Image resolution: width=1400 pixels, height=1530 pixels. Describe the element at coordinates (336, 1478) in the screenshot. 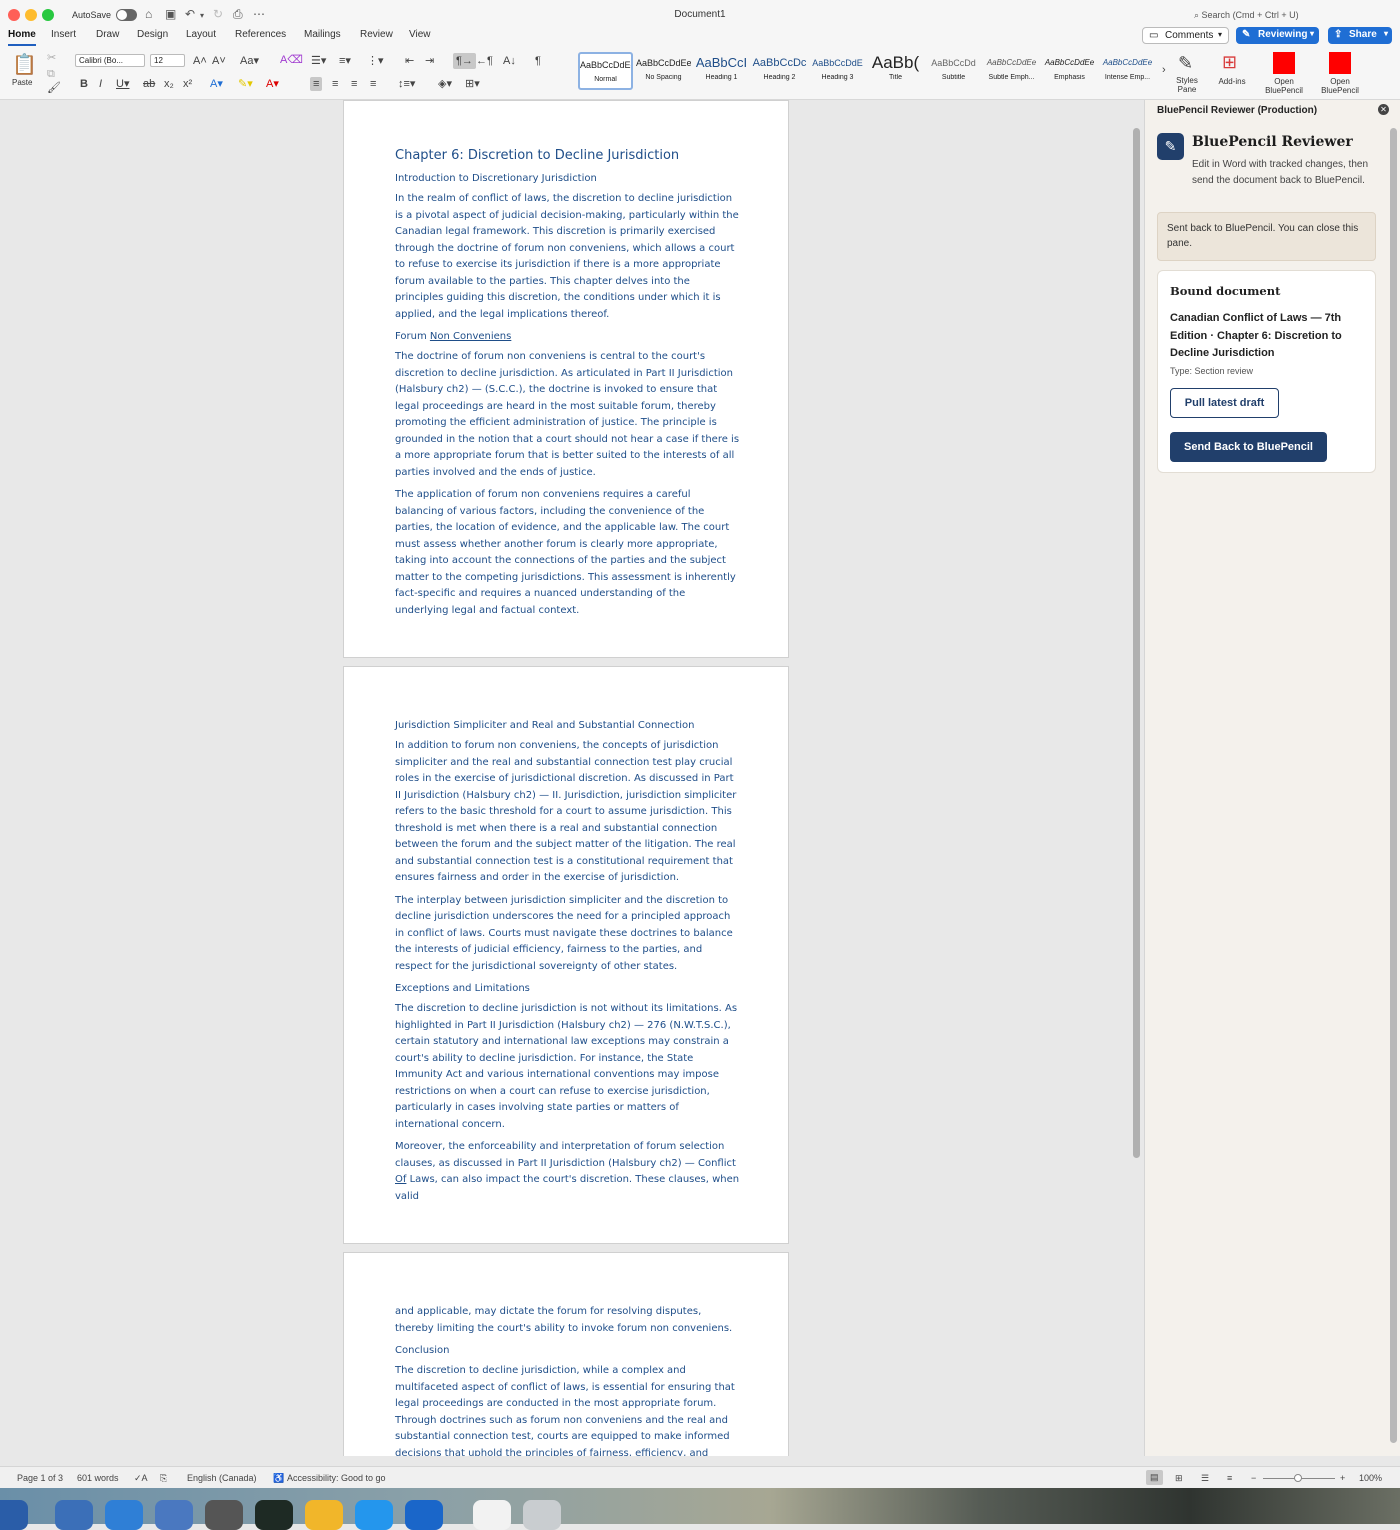

I see `accessibility-status: Accessibility: Good to go` at that location.